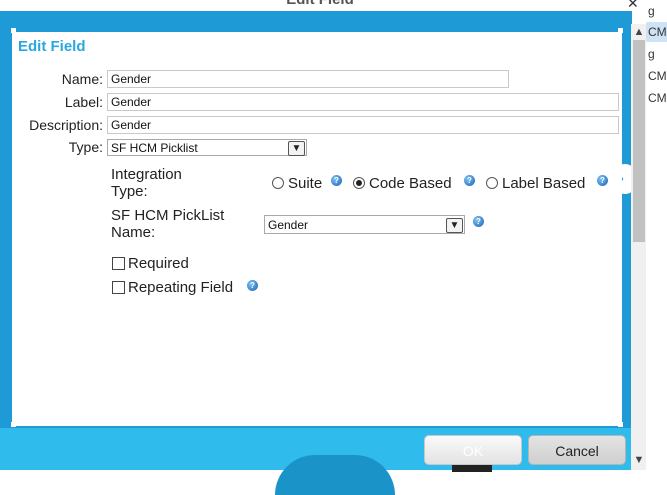  Describe the element at coordinates (410, 183) in the screenshot. I see `radio-code-based-label: Code Based` at that location.